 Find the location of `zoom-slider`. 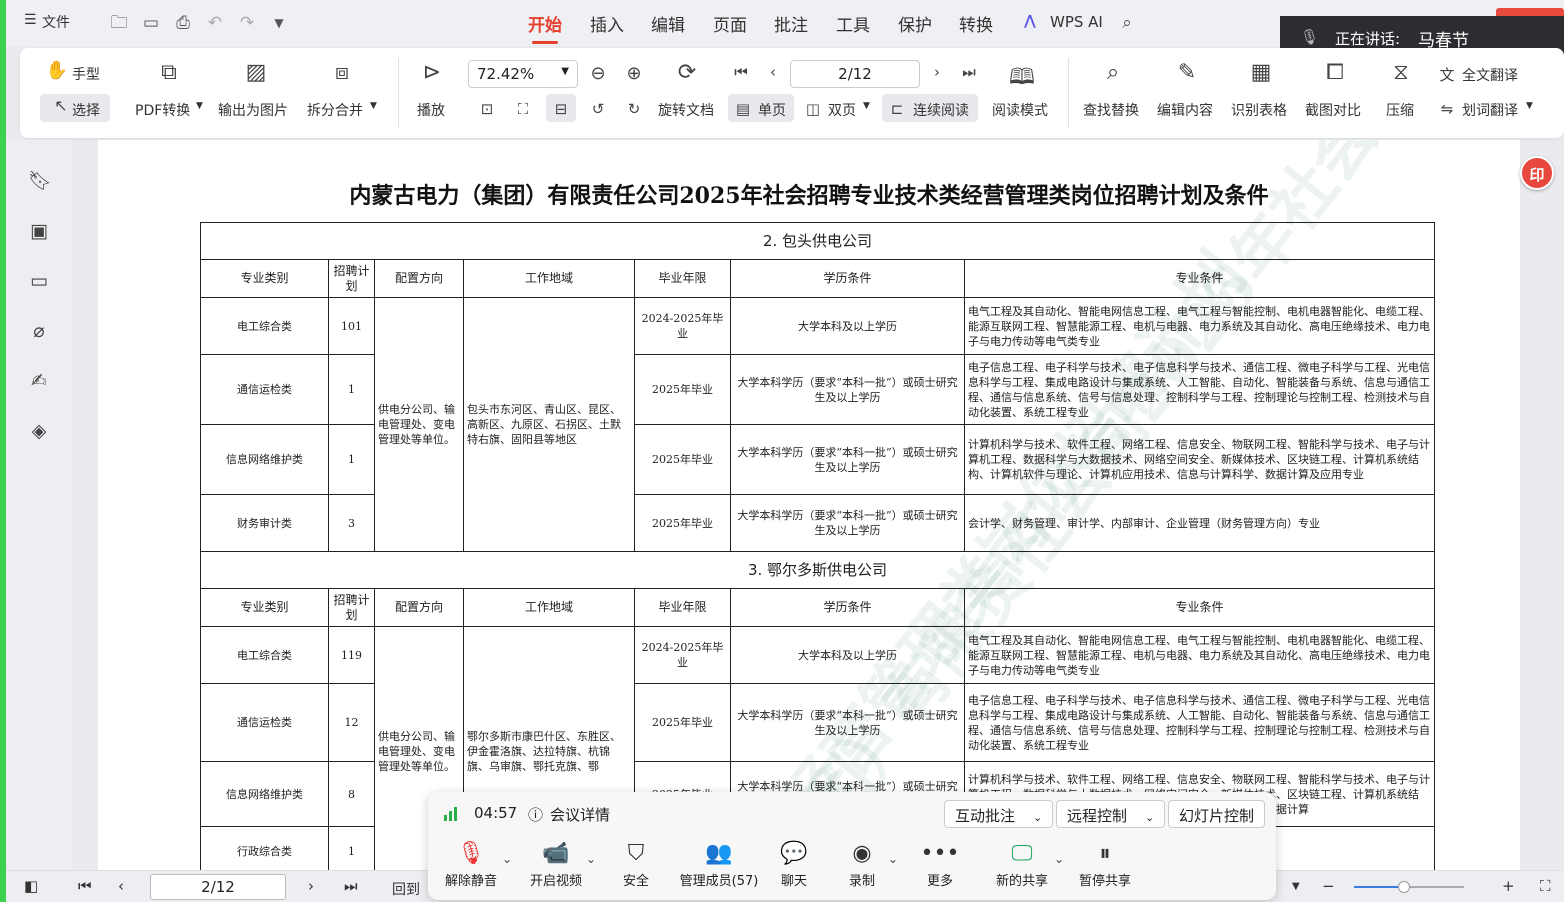

zoom-slider is located at coordinates (1409, 887).